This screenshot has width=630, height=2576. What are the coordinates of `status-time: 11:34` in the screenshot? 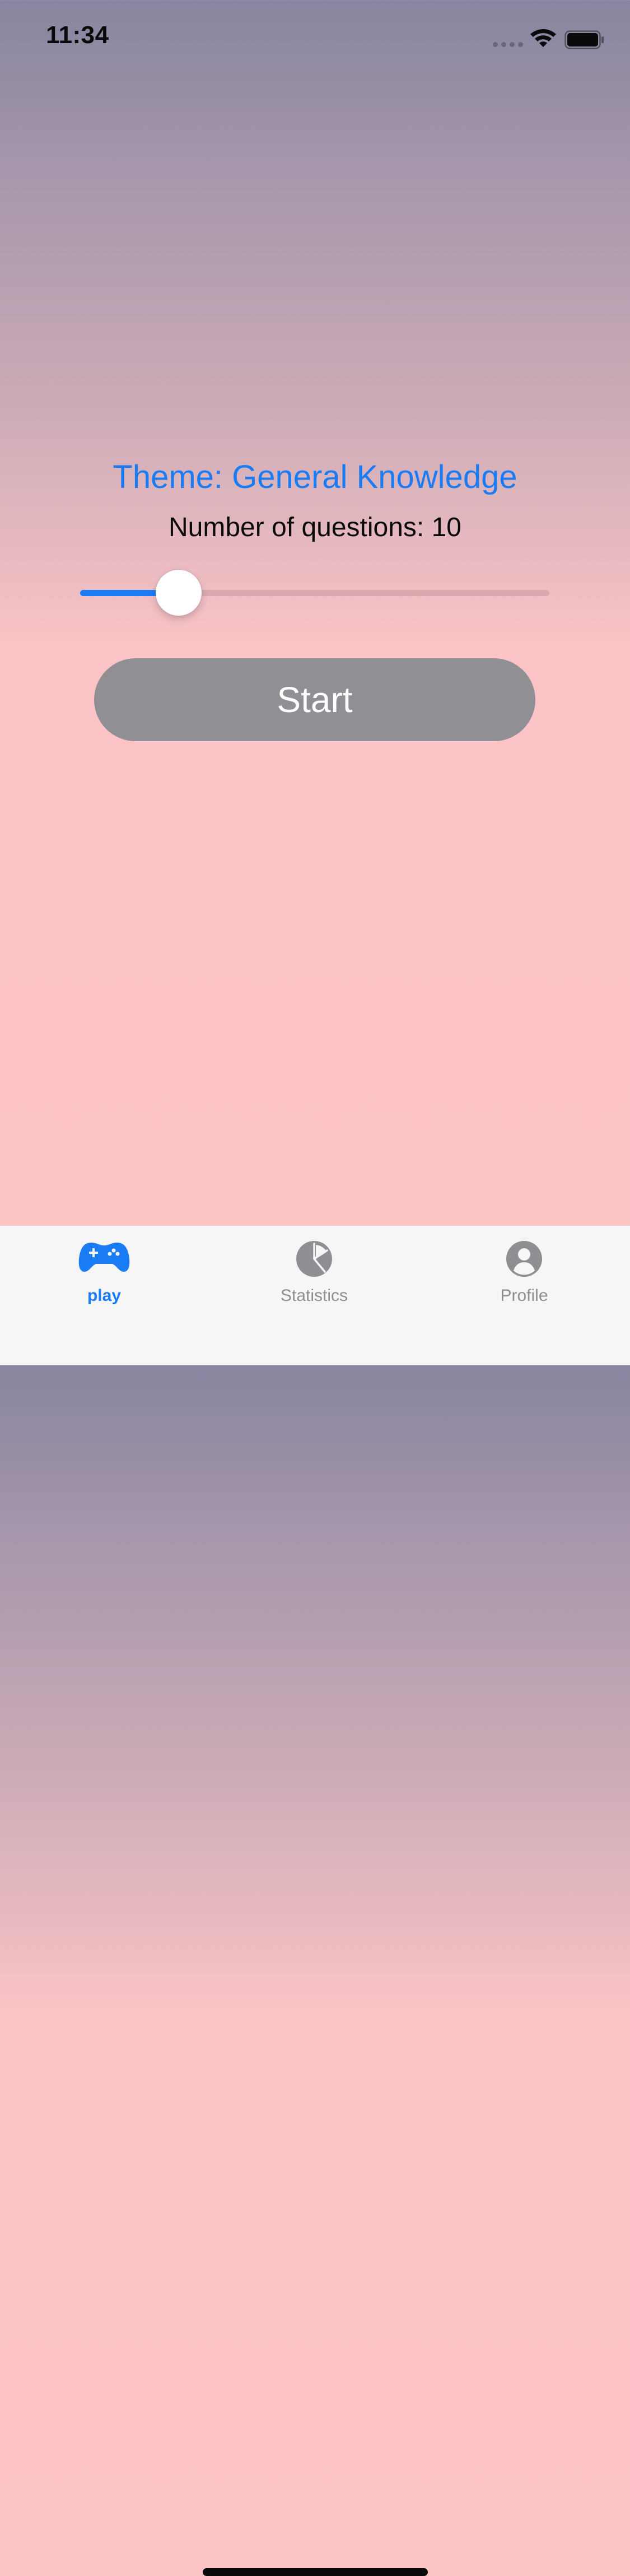 It's located at (77, 35).